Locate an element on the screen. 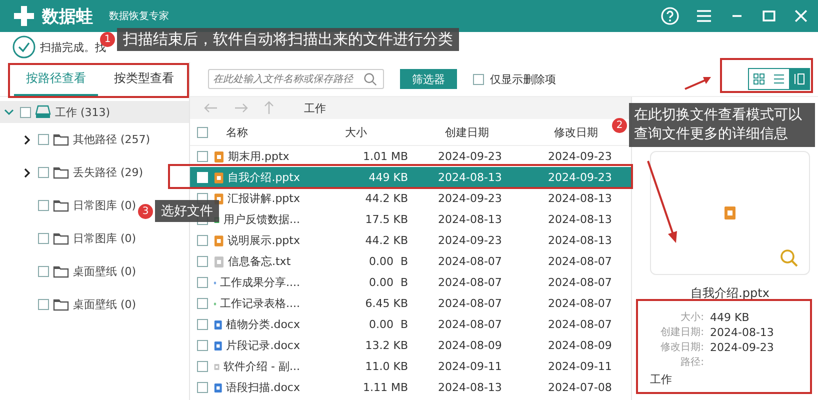 Image resolution: width=818 pixels, height=400 pixels. app-subtitle: 数据恢复专家 is located at coordinates (139, 16).